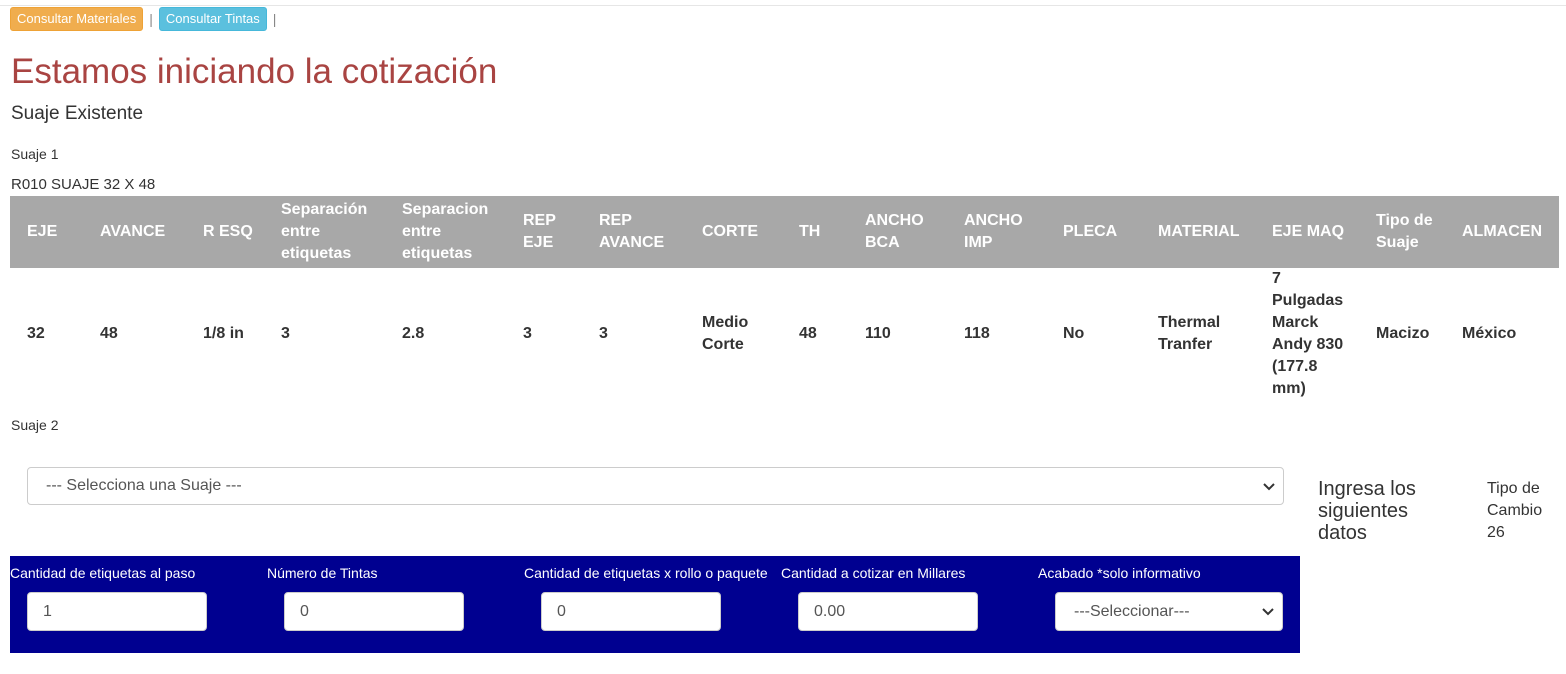 The image size is (1566, 674). What do you see at coordinates (144, 485) in the screenshot?
I see `suaje-select-value: --- Selecciona una Suaje ---` at bounding box center [144, 485].